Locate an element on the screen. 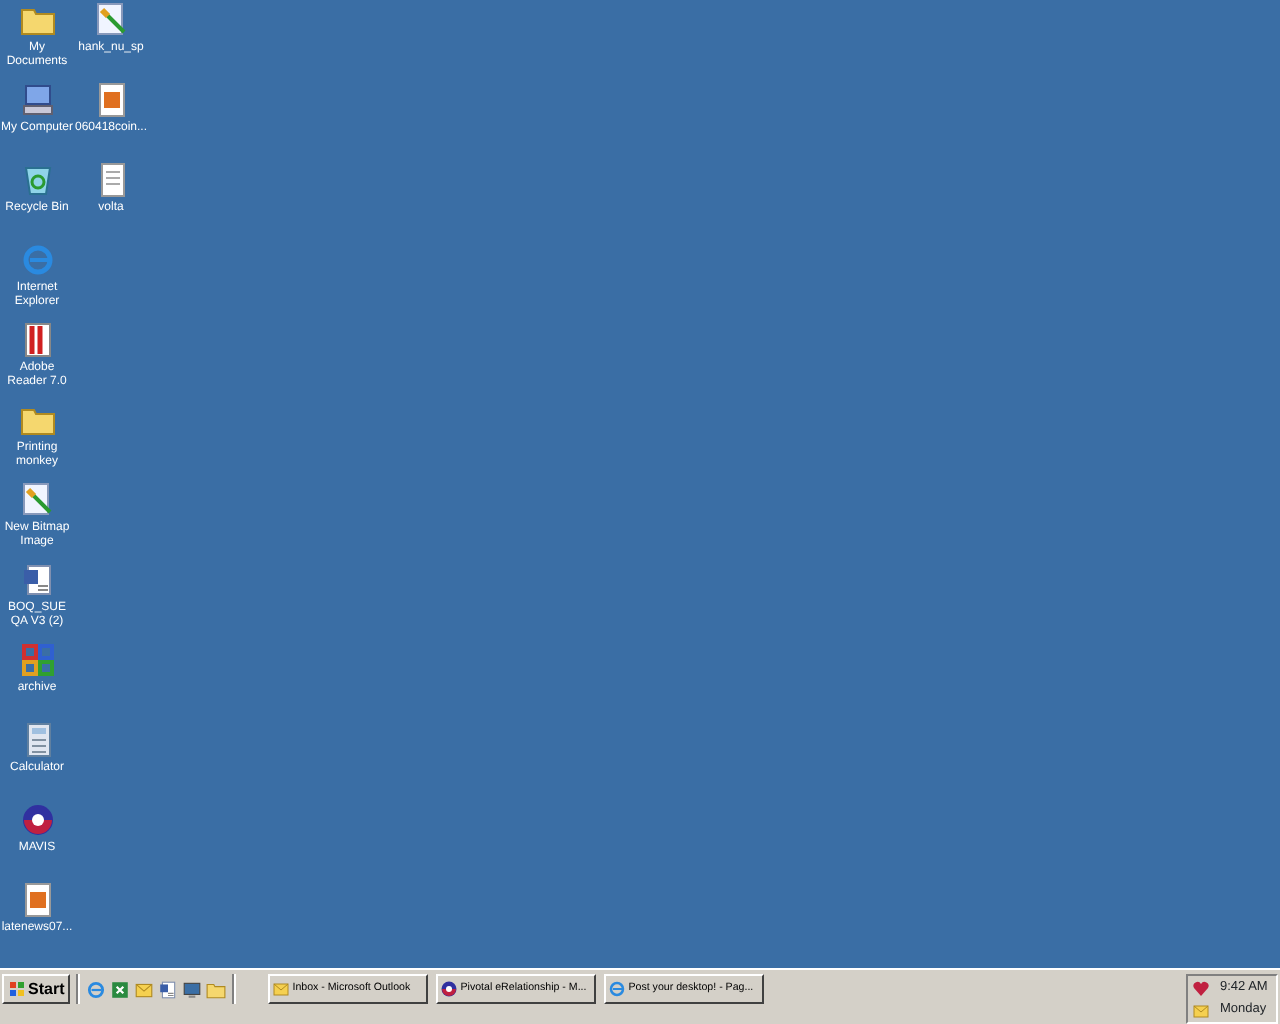  windows-flag-icon is located at coordinates (17, 989).